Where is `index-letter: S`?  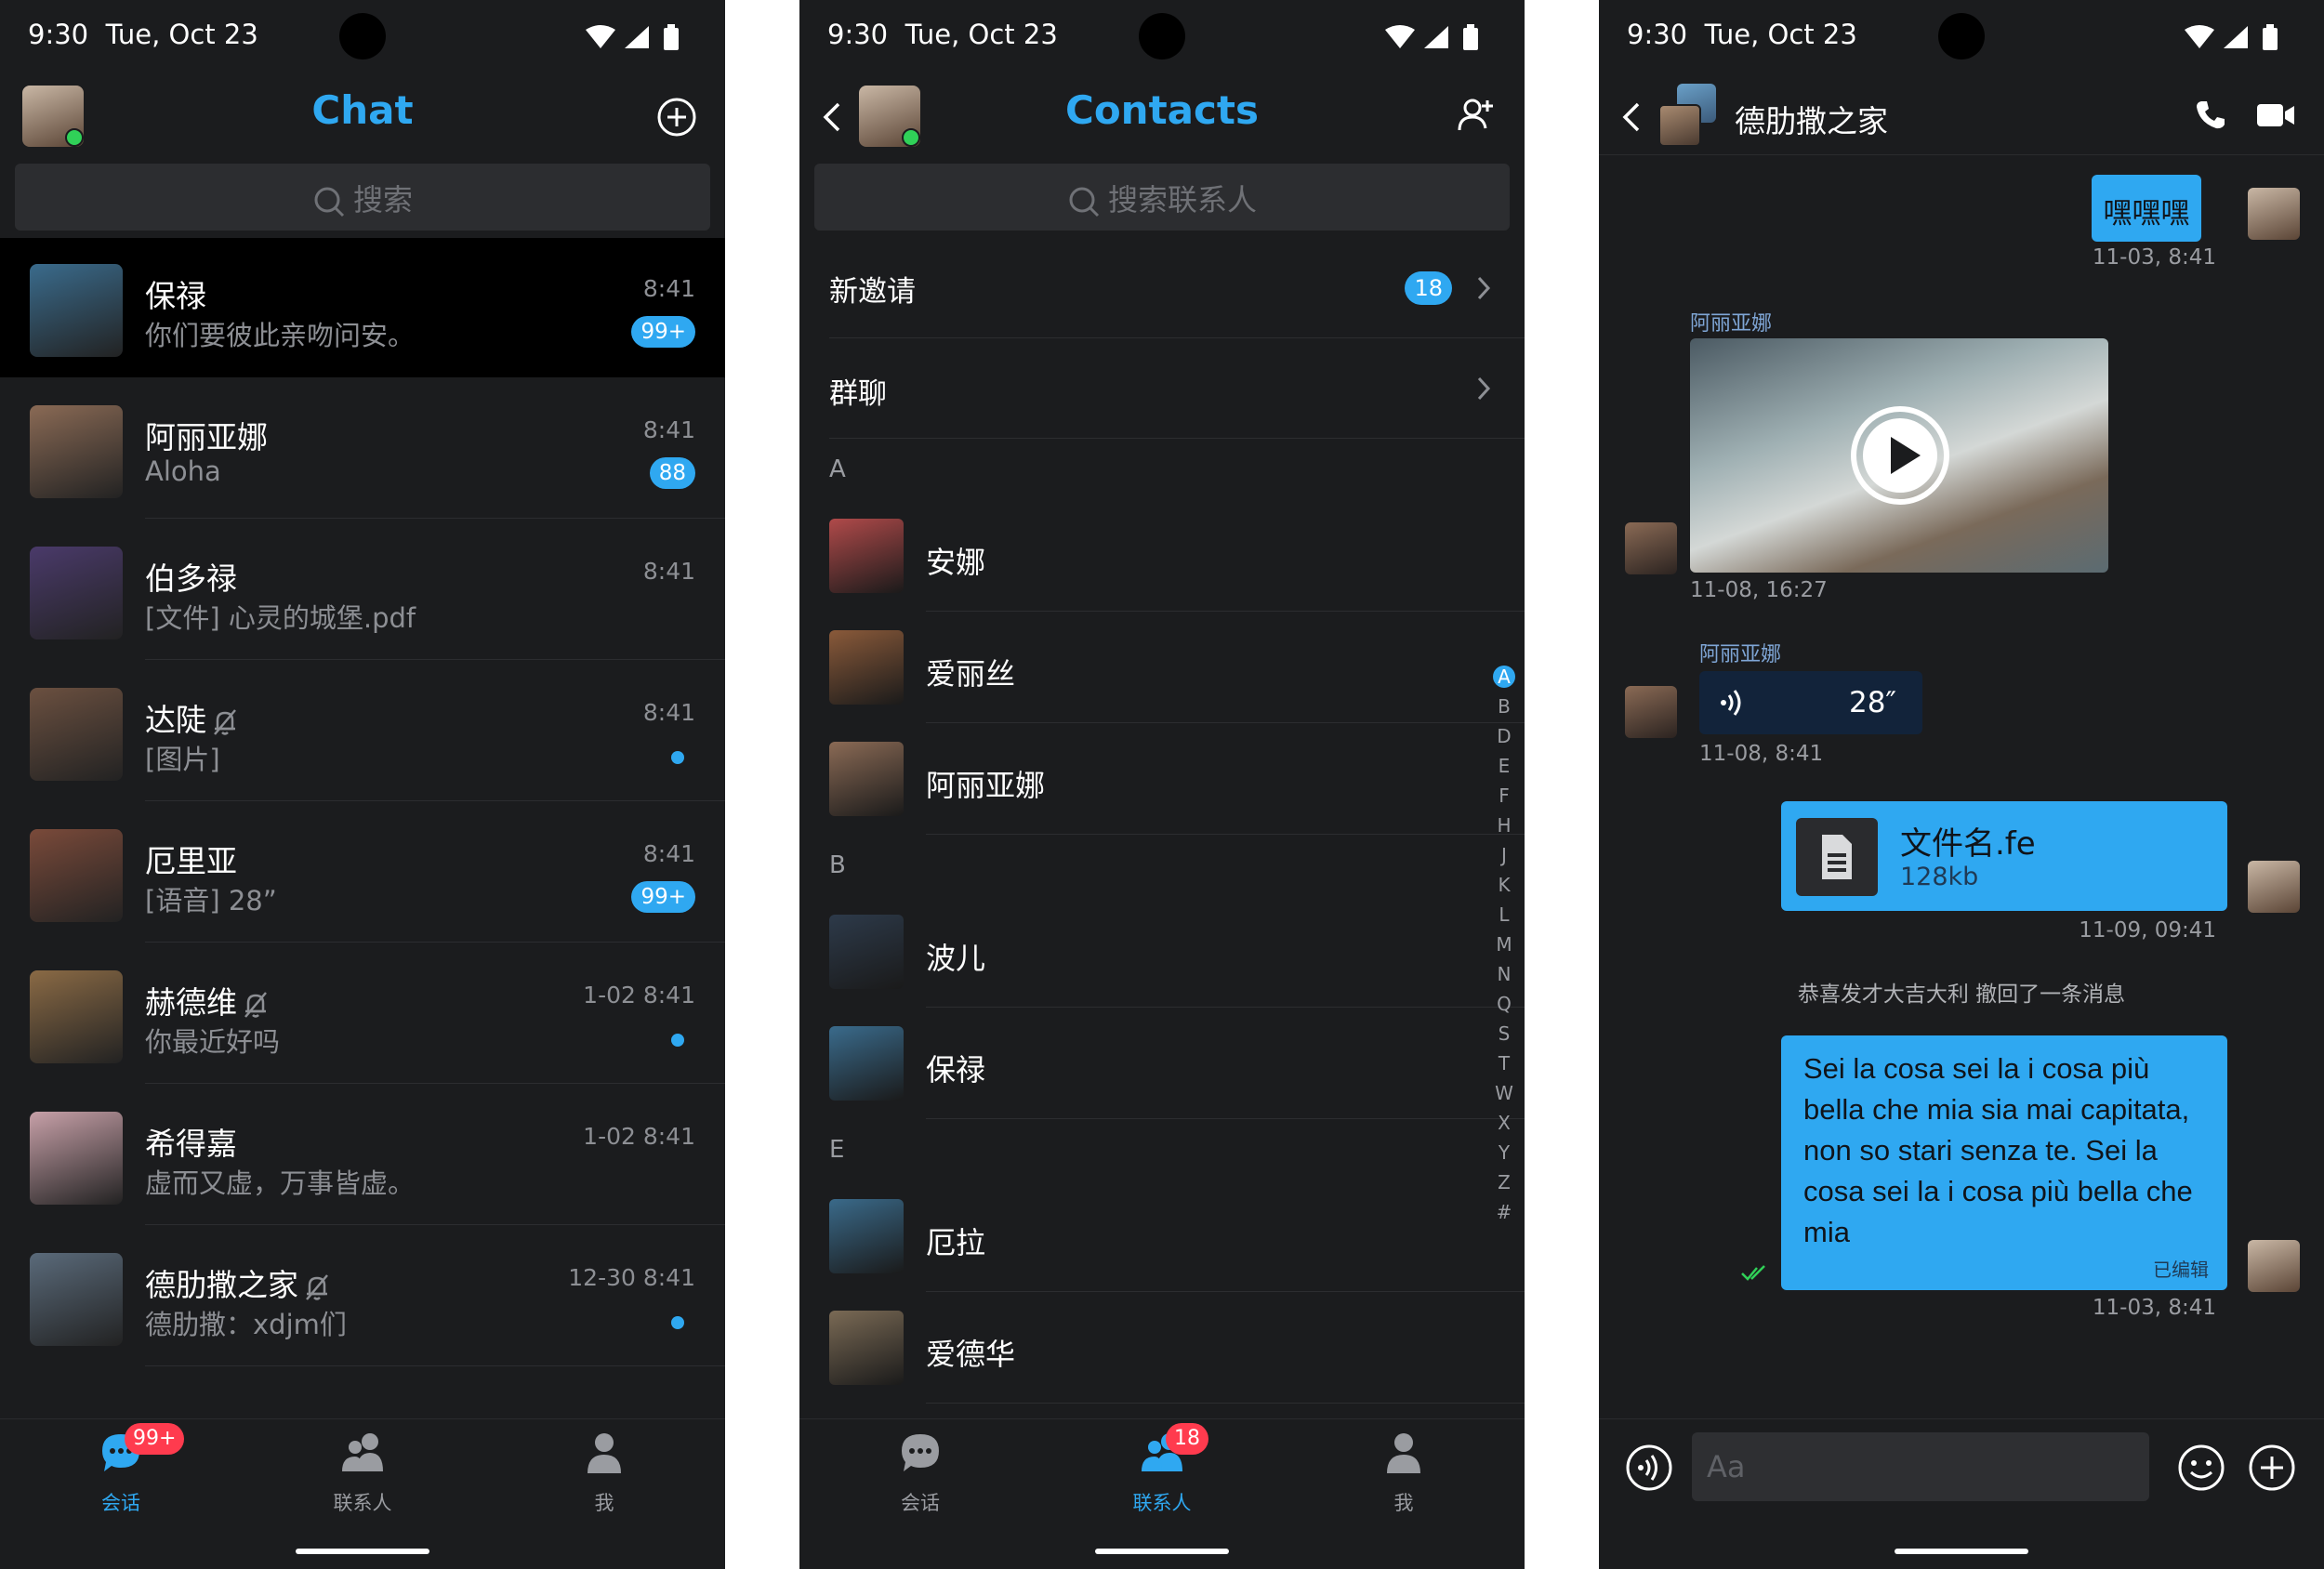 index-letter: S is located at coordinates (1504, 1033).